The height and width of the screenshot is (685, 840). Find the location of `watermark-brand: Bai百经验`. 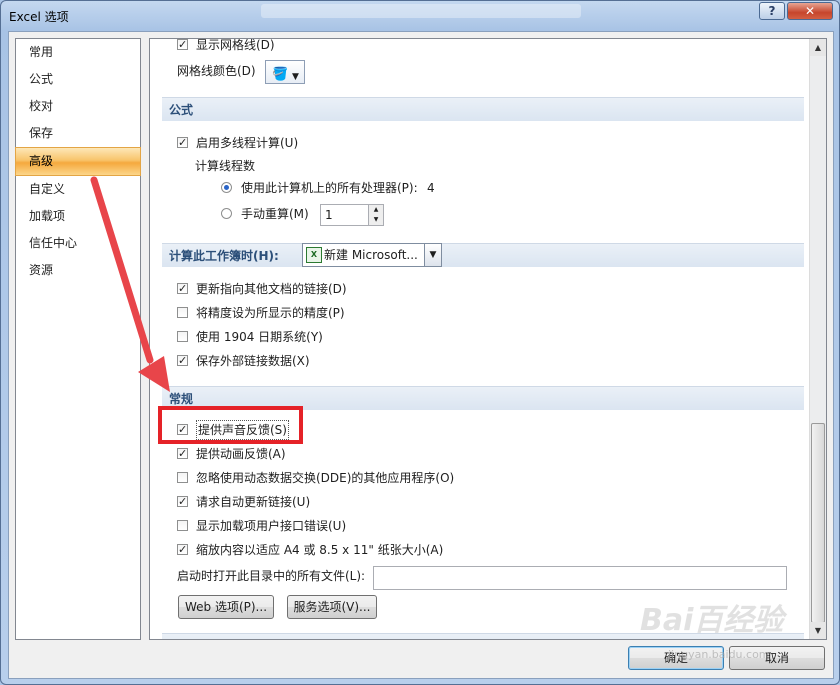

watermark-brand: Bai百经验 is located at coordinates (712, 620).